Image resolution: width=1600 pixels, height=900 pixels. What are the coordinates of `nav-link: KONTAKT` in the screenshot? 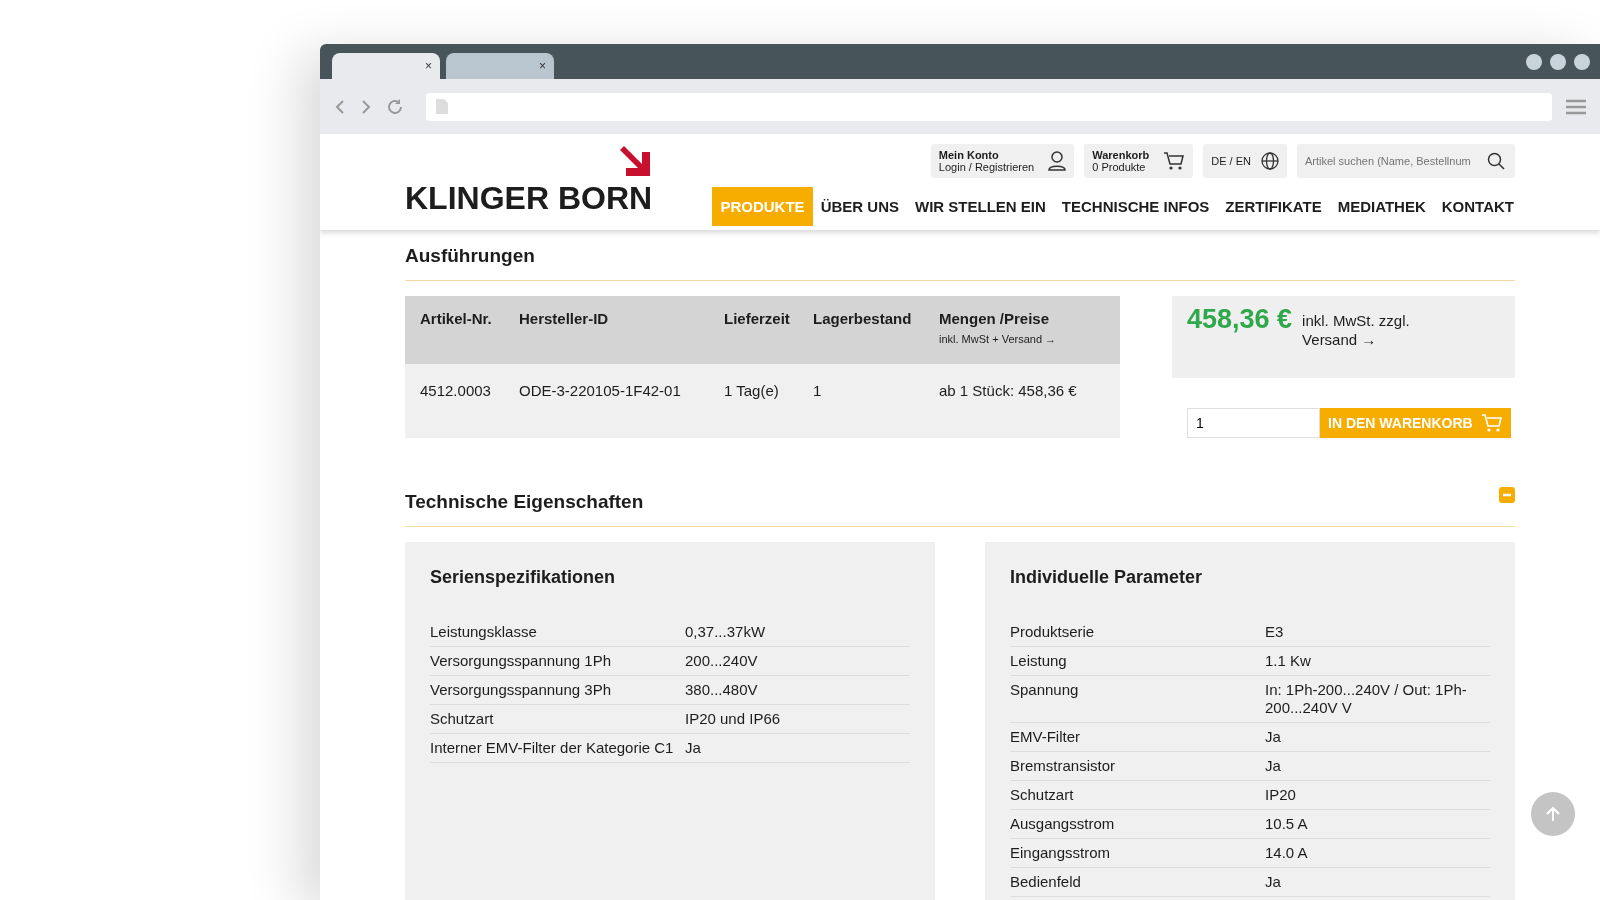 It's located at (1477, 206).